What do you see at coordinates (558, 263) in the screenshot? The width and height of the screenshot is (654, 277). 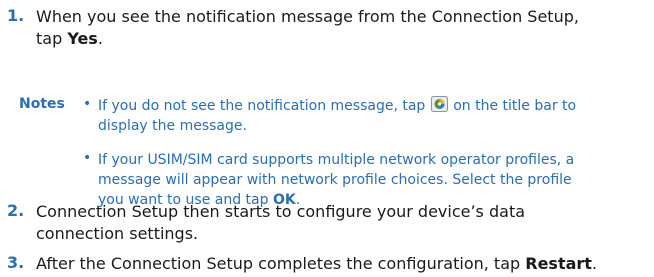 I see `step-3-bold: Restart` at bounding box center [558, 263].